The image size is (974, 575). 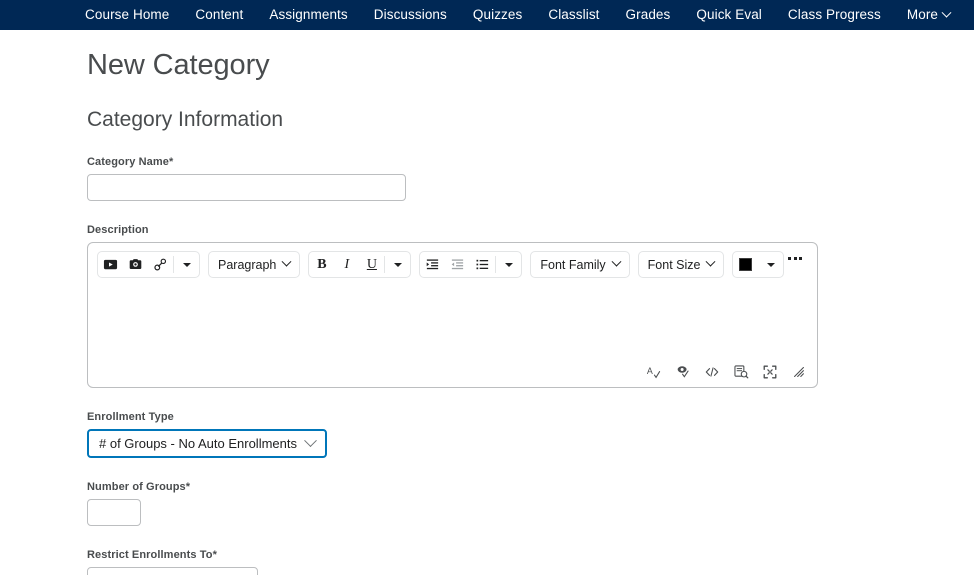 I want to click on nav-item-grades: Grades, so click(x=648, y=15).